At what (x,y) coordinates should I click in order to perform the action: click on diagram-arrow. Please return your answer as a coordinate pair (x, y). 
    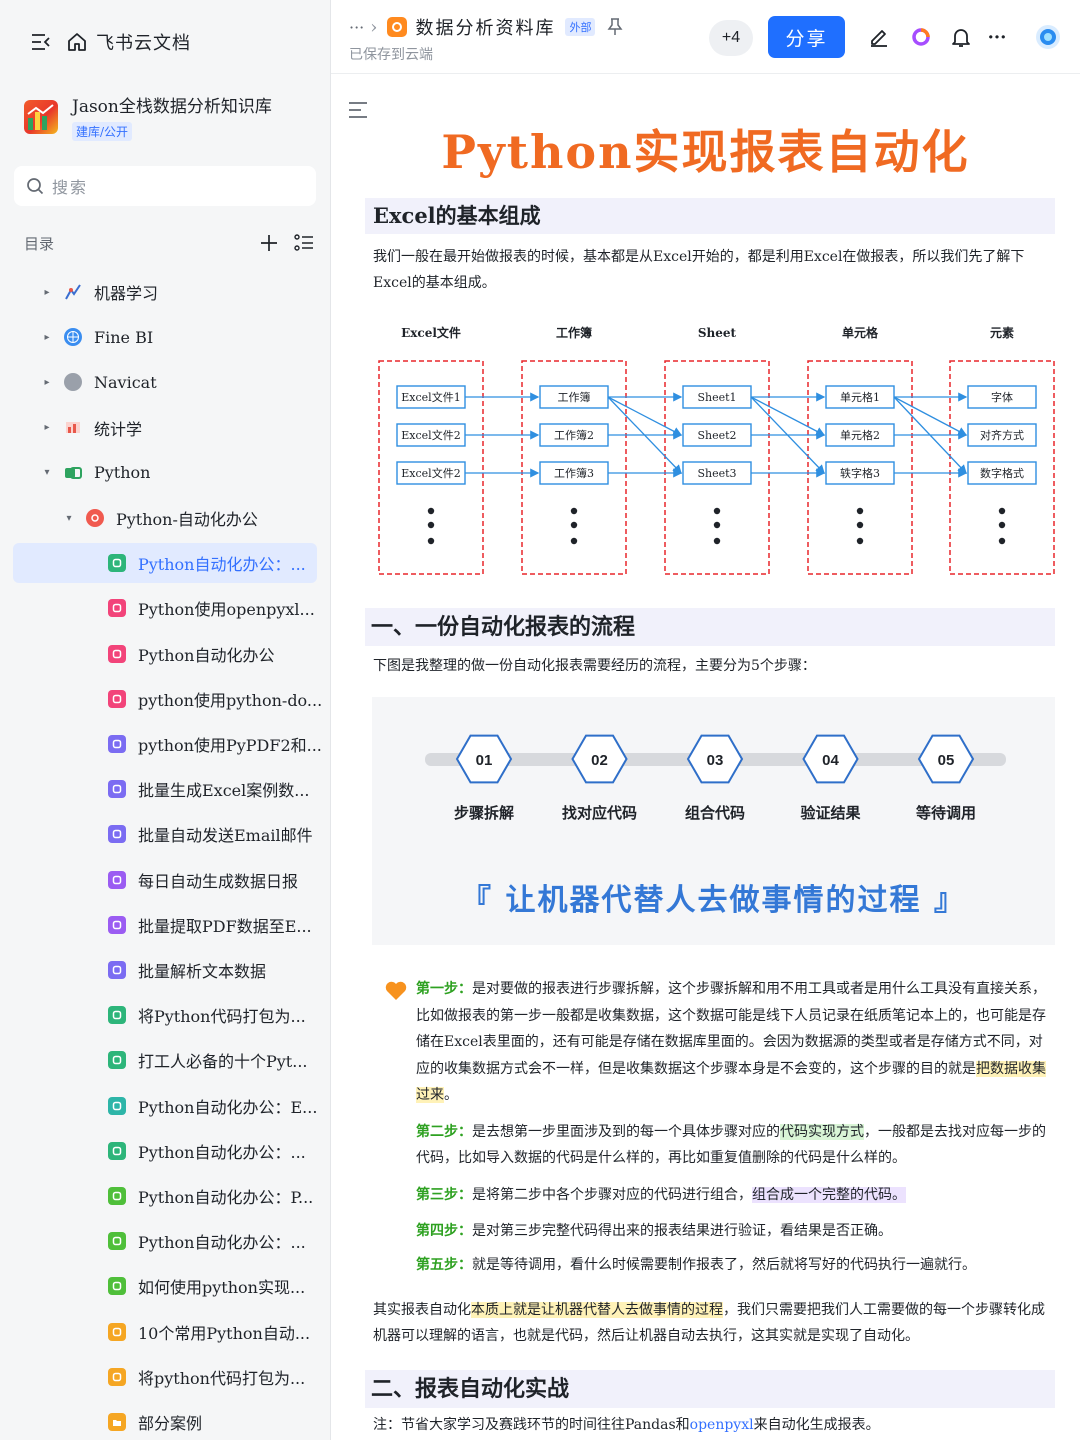
    Looking at the image, I should click on (930, 416).